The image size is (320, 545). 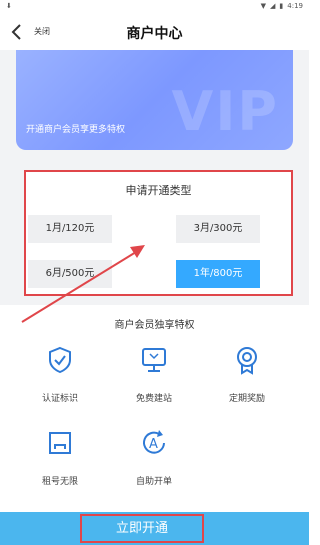 What do you see at coordinates (60, 457) in the screenshot?
I see `perk-unlimited: 租号无限` at bounding box center [60, 457].